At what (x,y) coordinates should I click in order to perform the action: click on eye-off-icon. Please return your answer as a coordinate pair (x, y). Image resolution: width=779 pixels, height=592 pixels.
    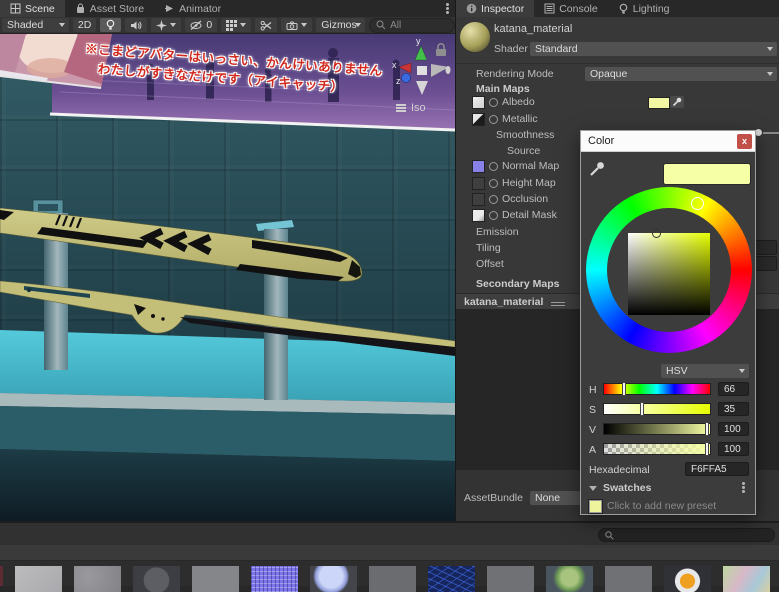
    Looking at the image, I should click on (196, 25).